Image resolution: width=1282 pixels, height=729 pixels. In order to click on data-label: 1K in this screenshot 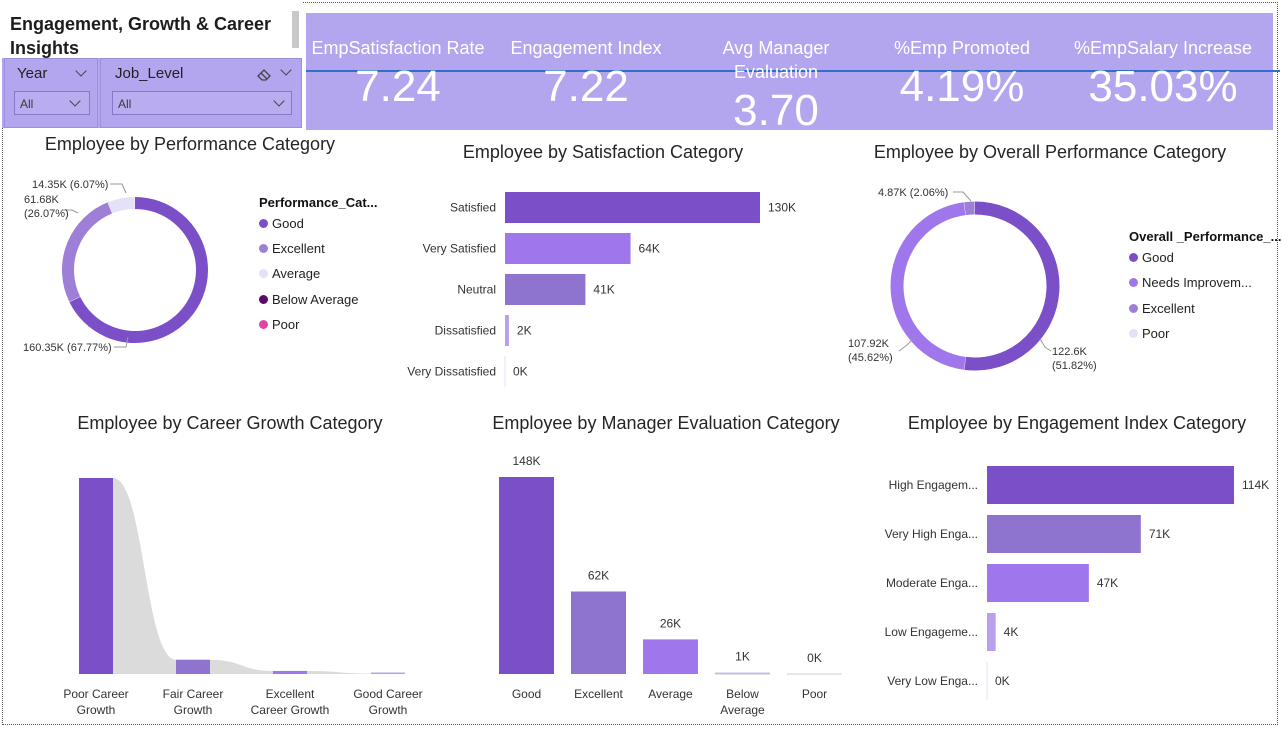, I will do `click(742, 657)`.